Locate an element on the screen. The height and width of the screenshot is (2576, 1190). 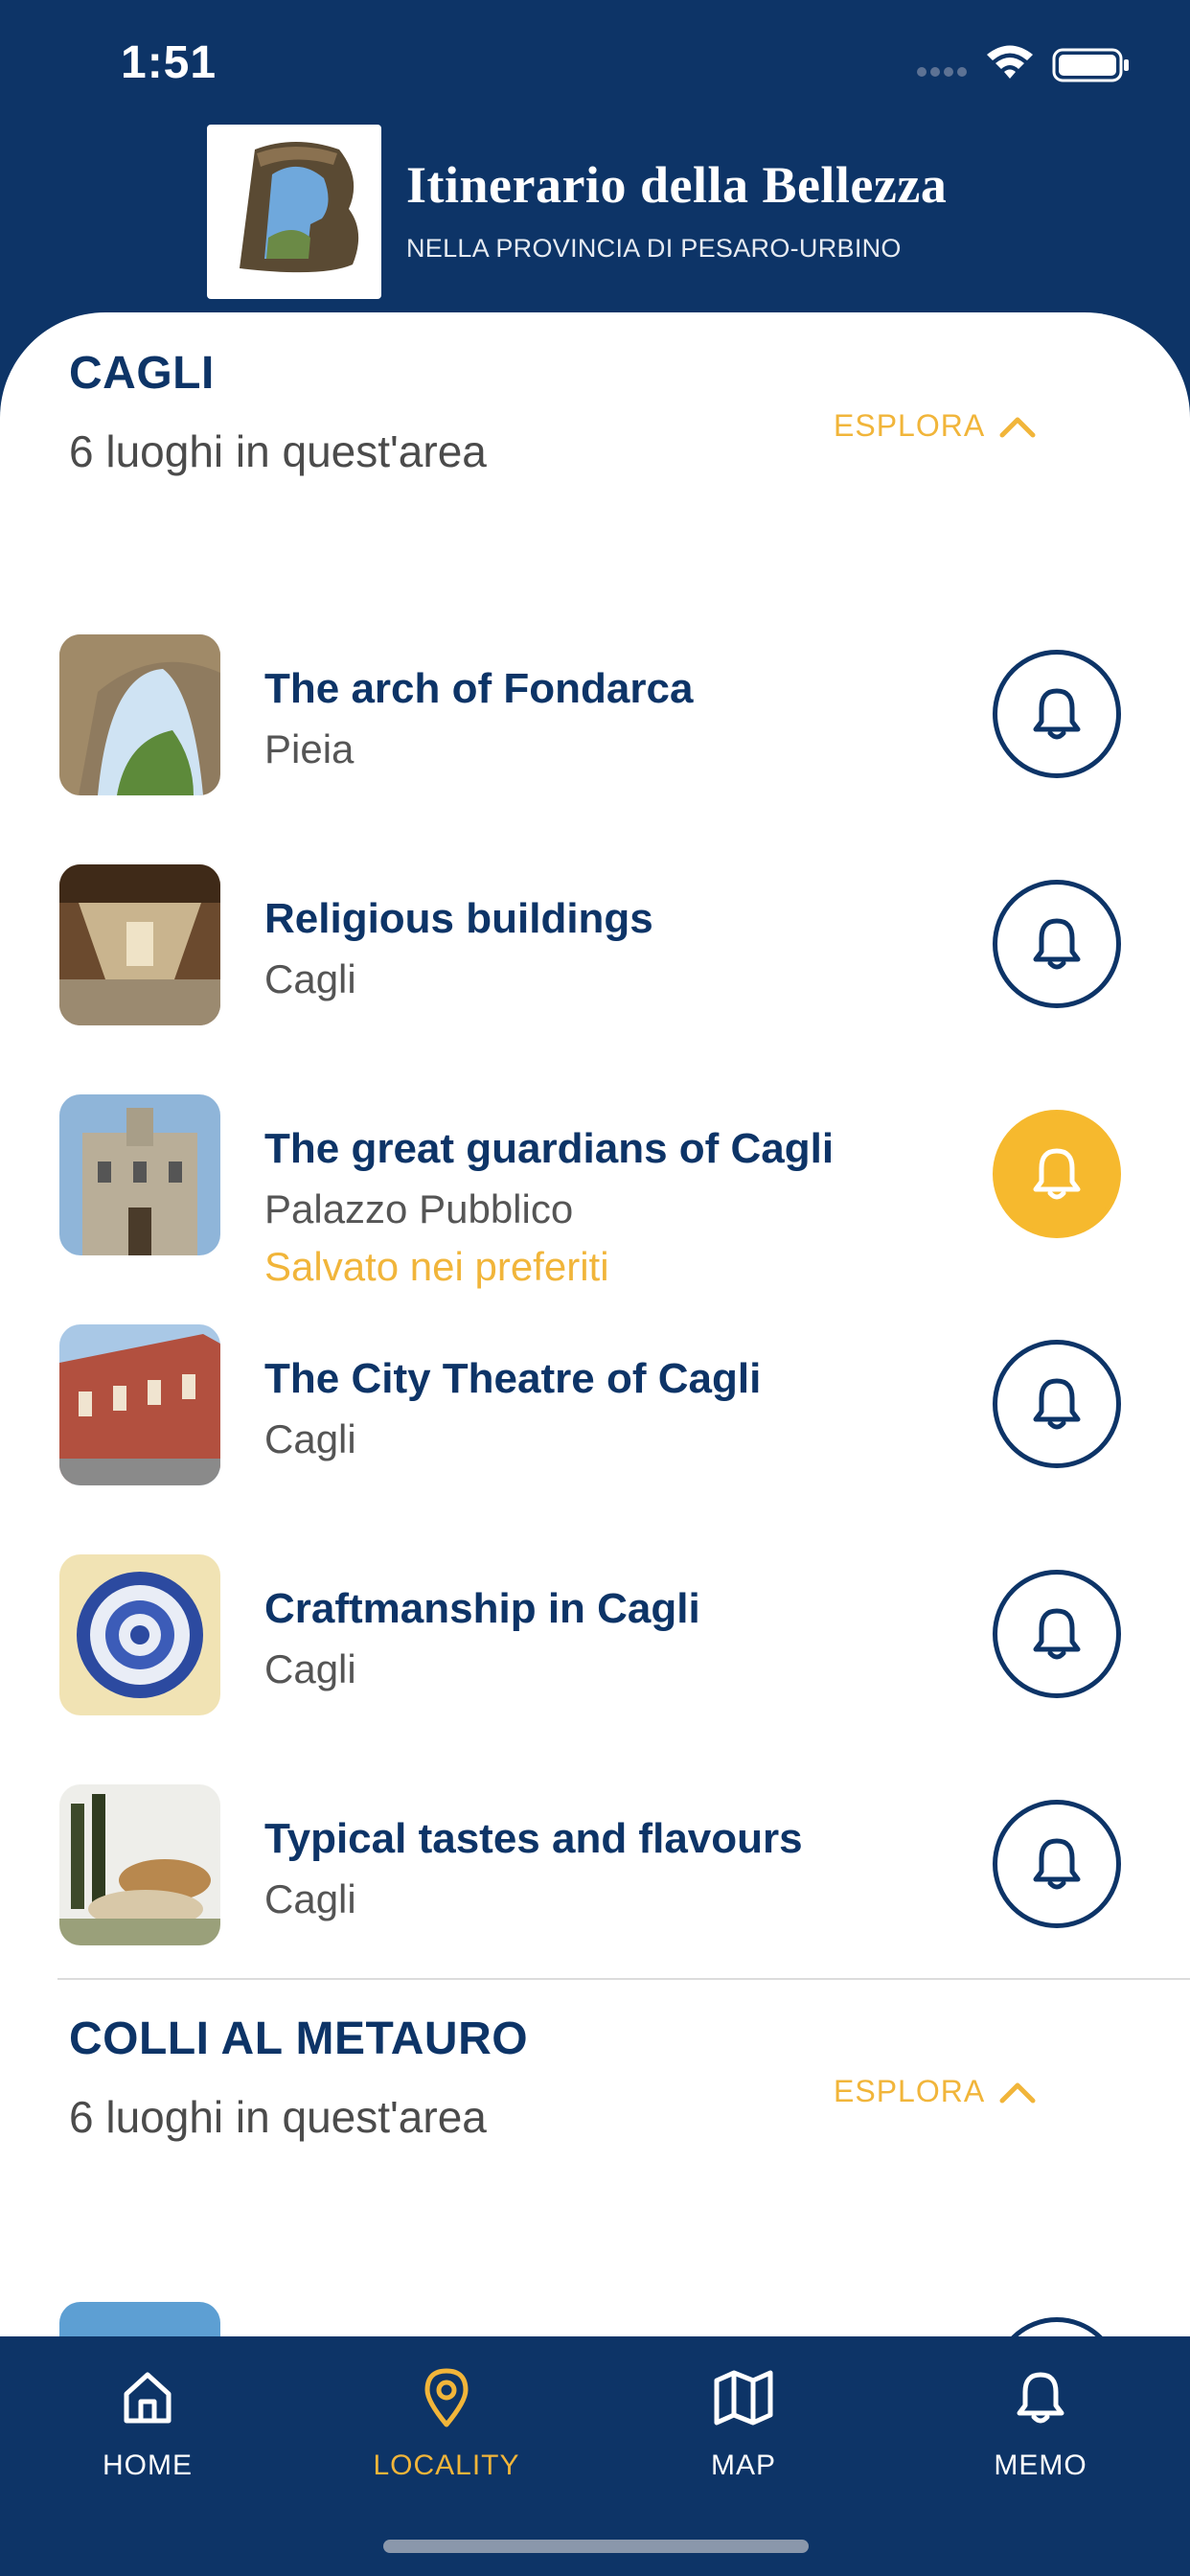
favorite-bell-button-active is located at coordinates (1057, 1174).